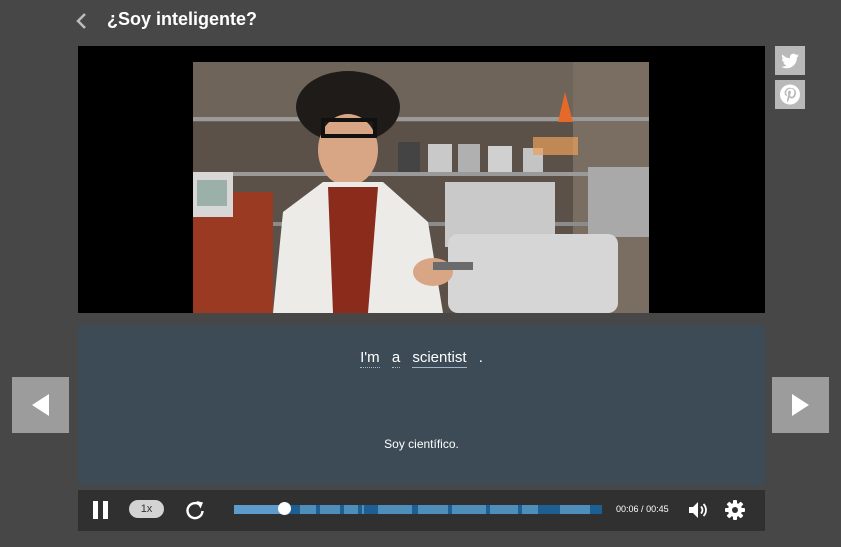 This screenshot has height=547, width=841. What do you see at coordinates (421, 444) in the screenshot?
I see `translation-caption: Soy científico.` at bounding box center [421, 444].